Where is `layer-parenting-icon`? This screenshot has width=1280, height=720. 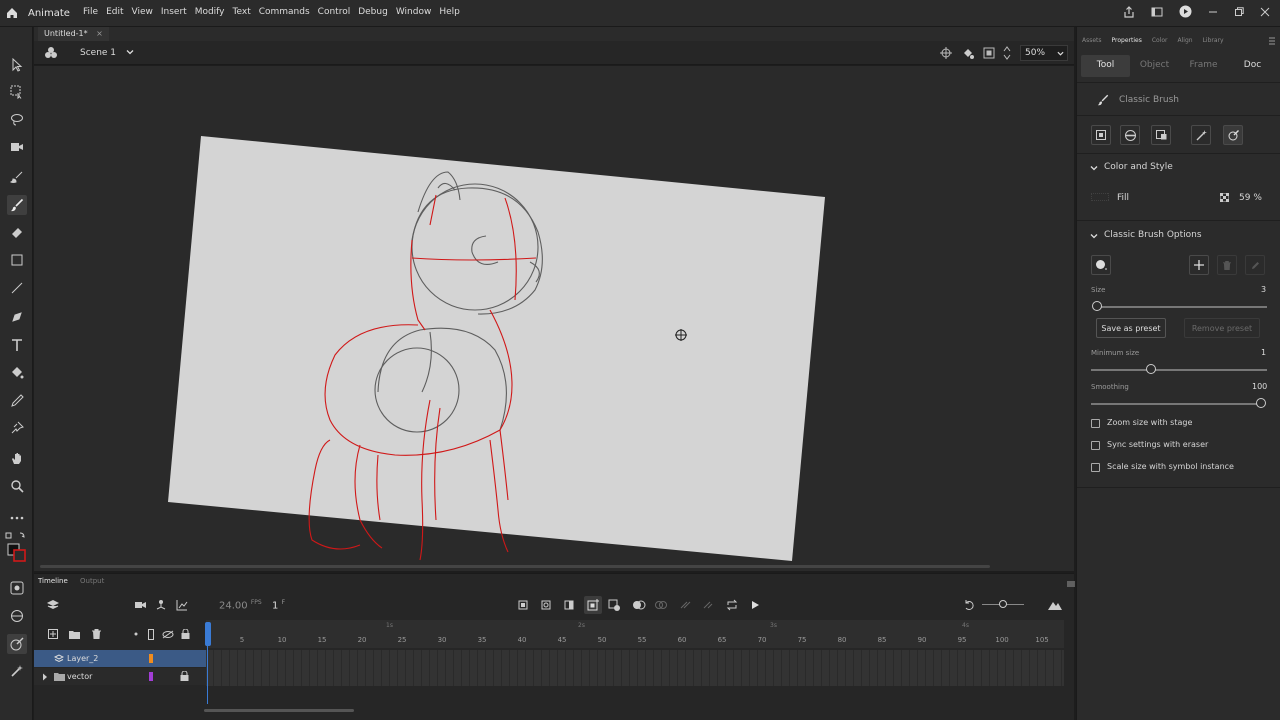 layer-parenting-icon is located at coordinates (161, 605).